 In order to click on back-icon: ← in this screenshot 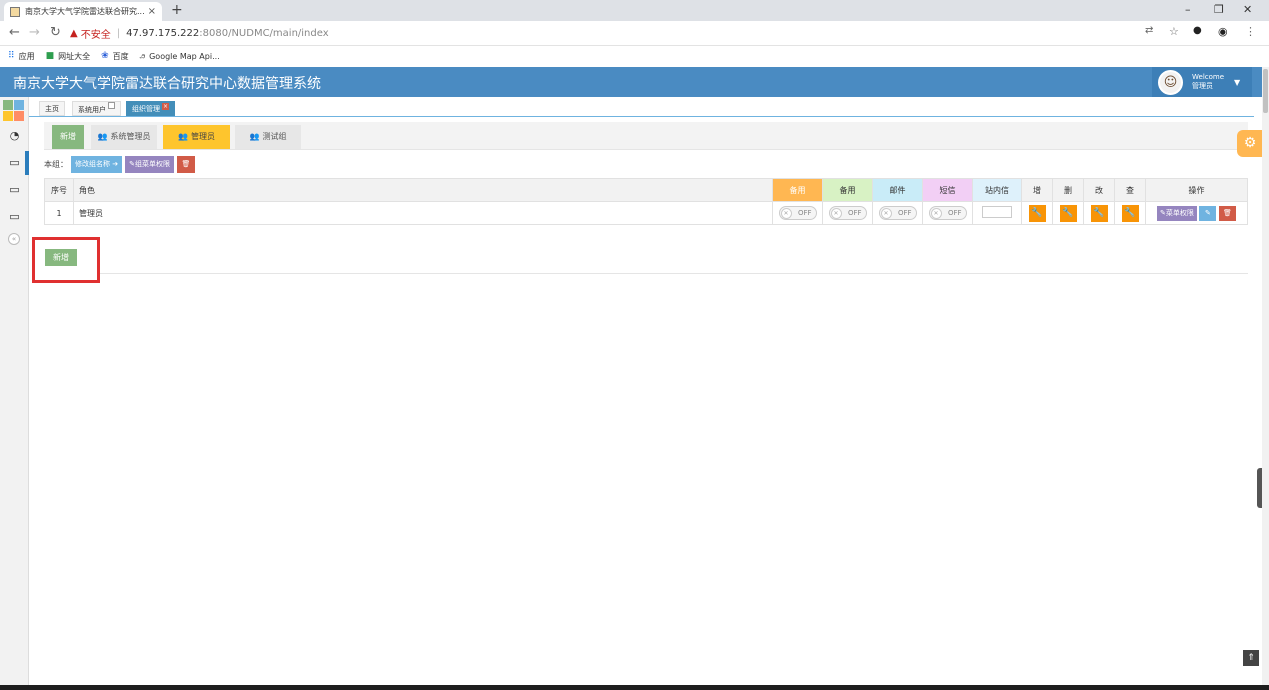, I will do `click(14, 32)`.